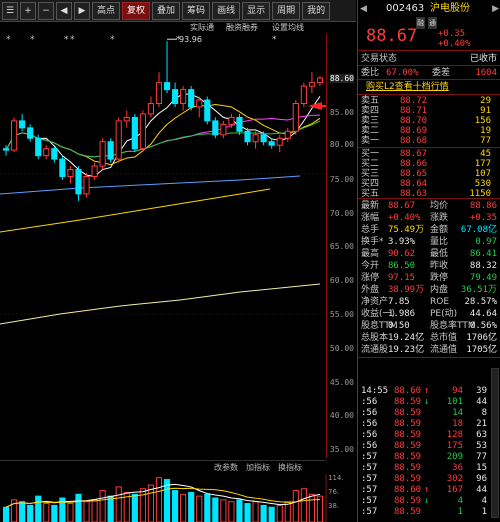 This screenshot has width=500, height=522. I want to click on axis-price-label: 45.00, so click(341, 382).